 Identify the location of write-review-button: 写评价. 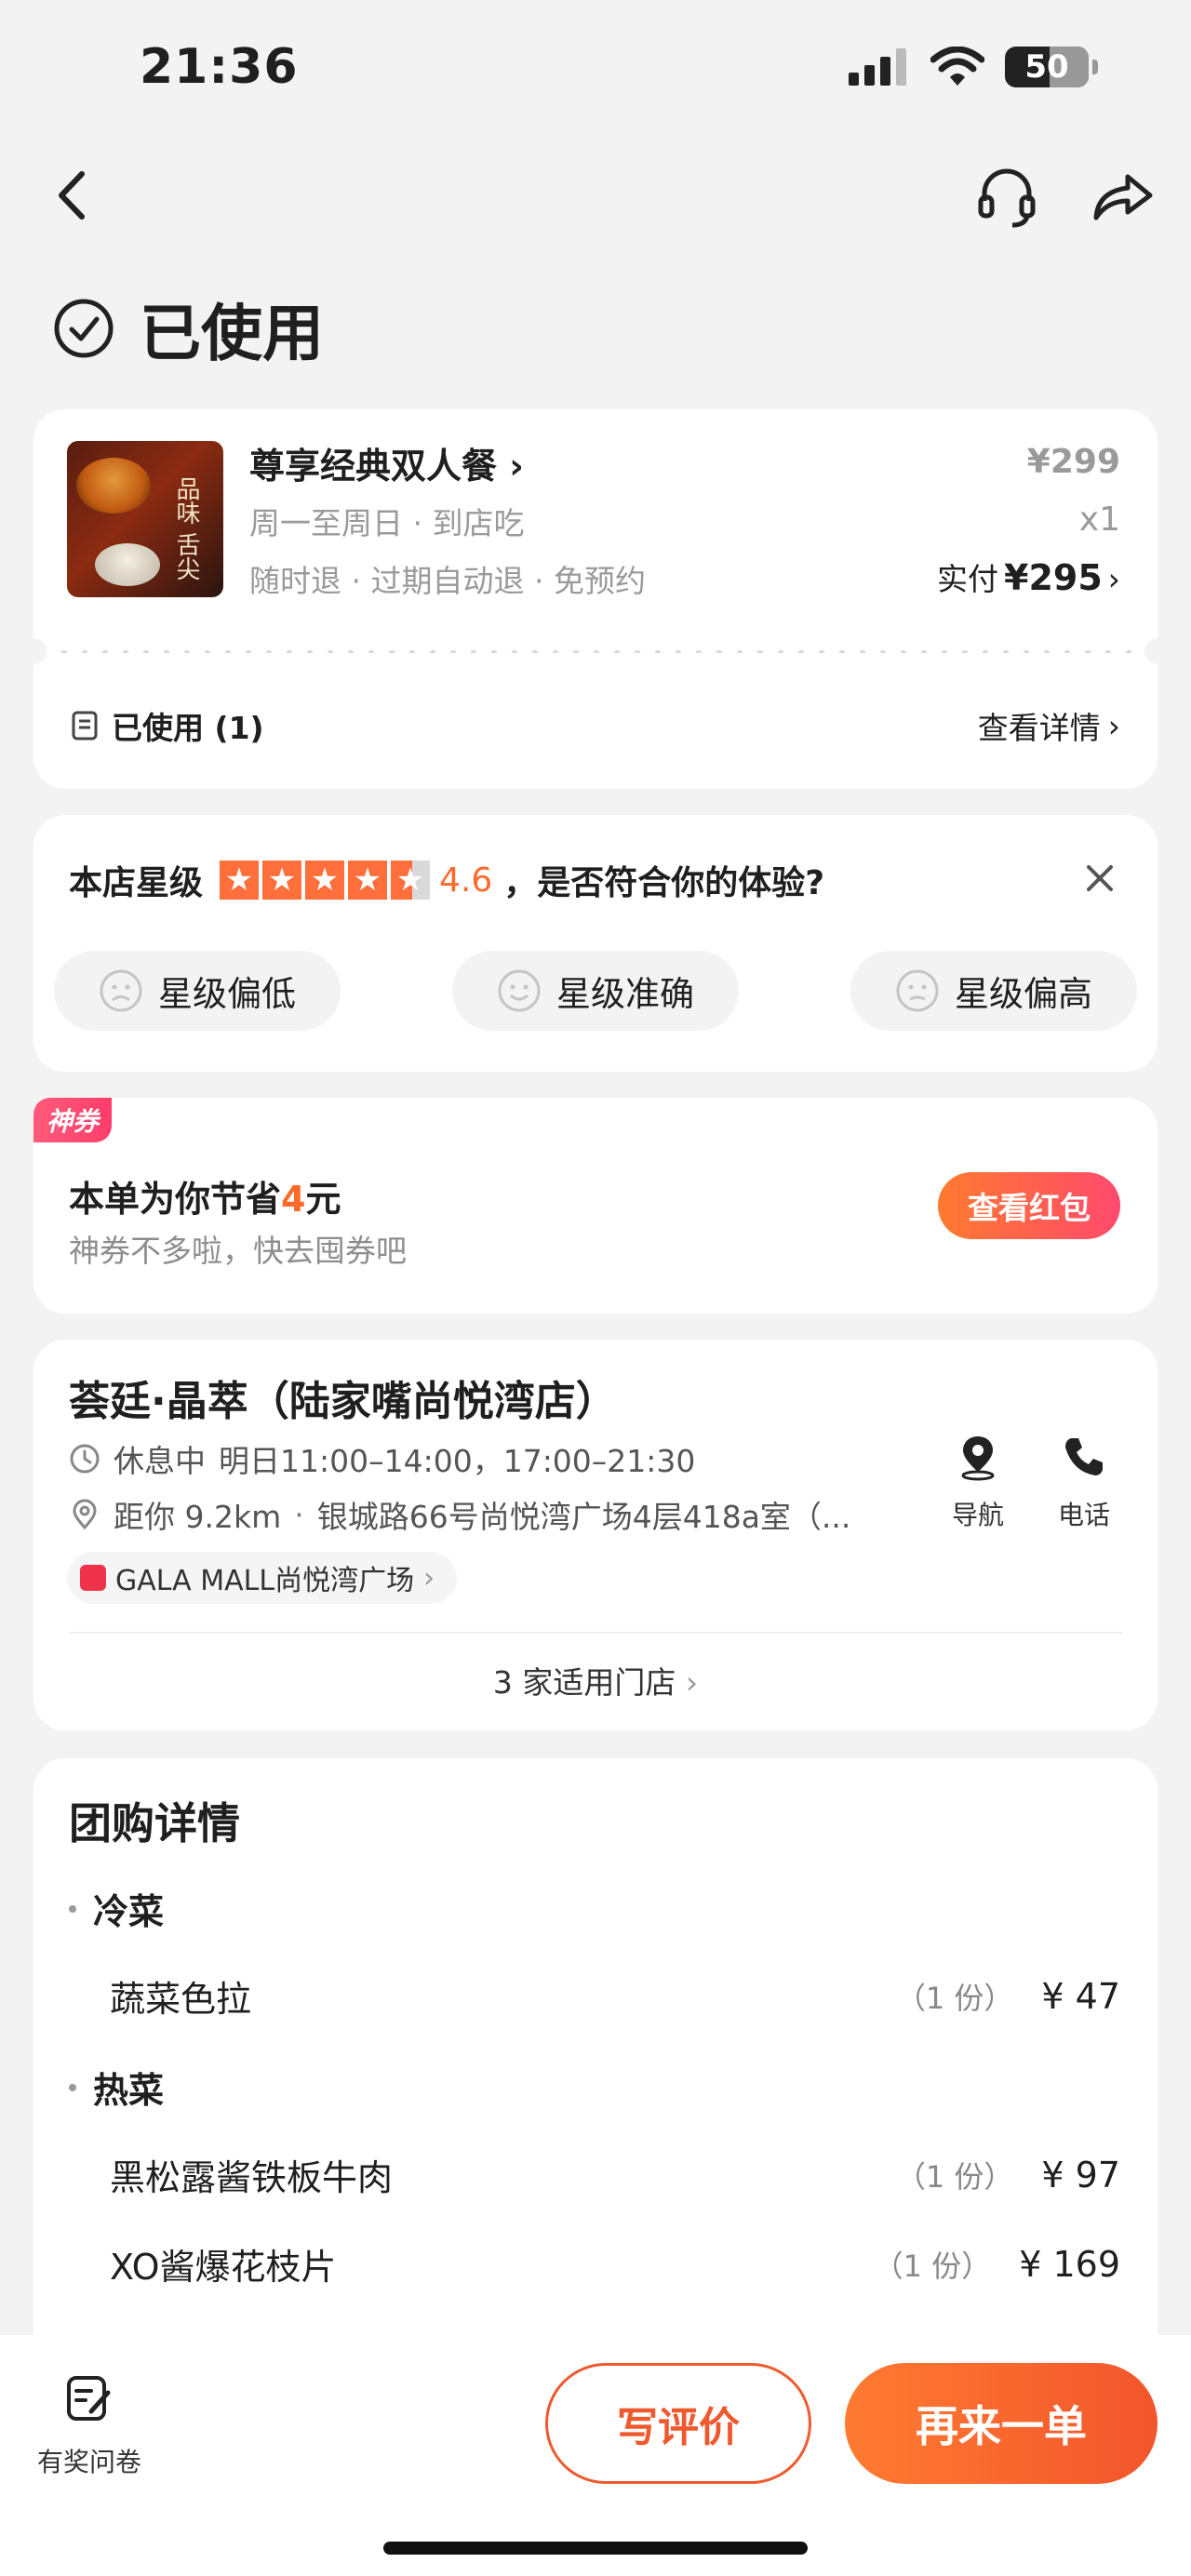
(678, 2423).